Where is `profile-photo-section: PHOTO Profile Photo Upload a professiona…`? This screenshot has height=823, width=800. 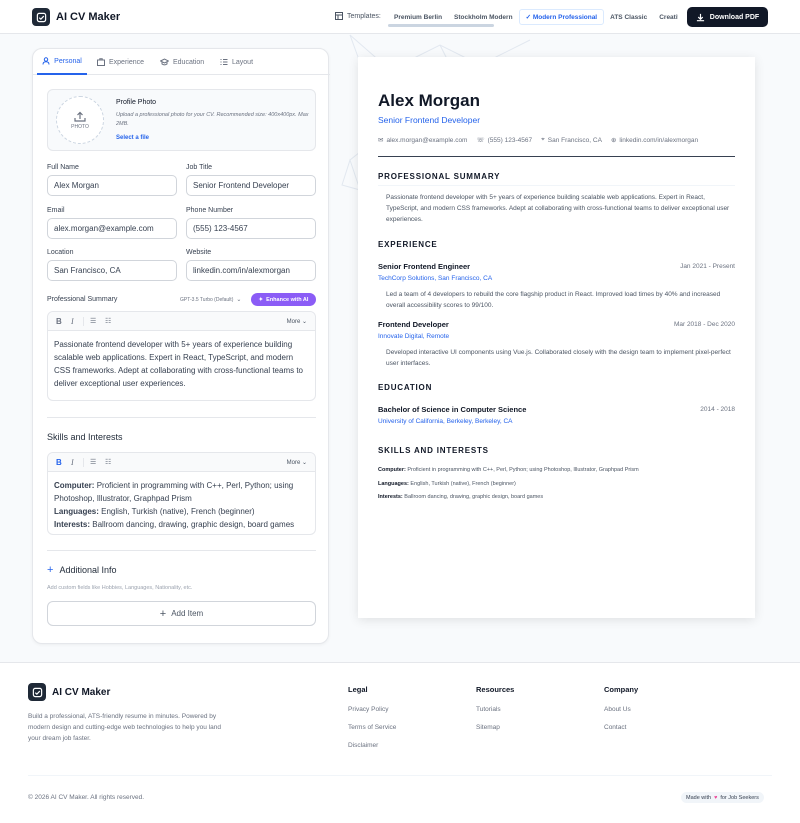 profile-photo-section: PHOTO Profile Photo Upload a professiona… is located at coordinates (181, 120).